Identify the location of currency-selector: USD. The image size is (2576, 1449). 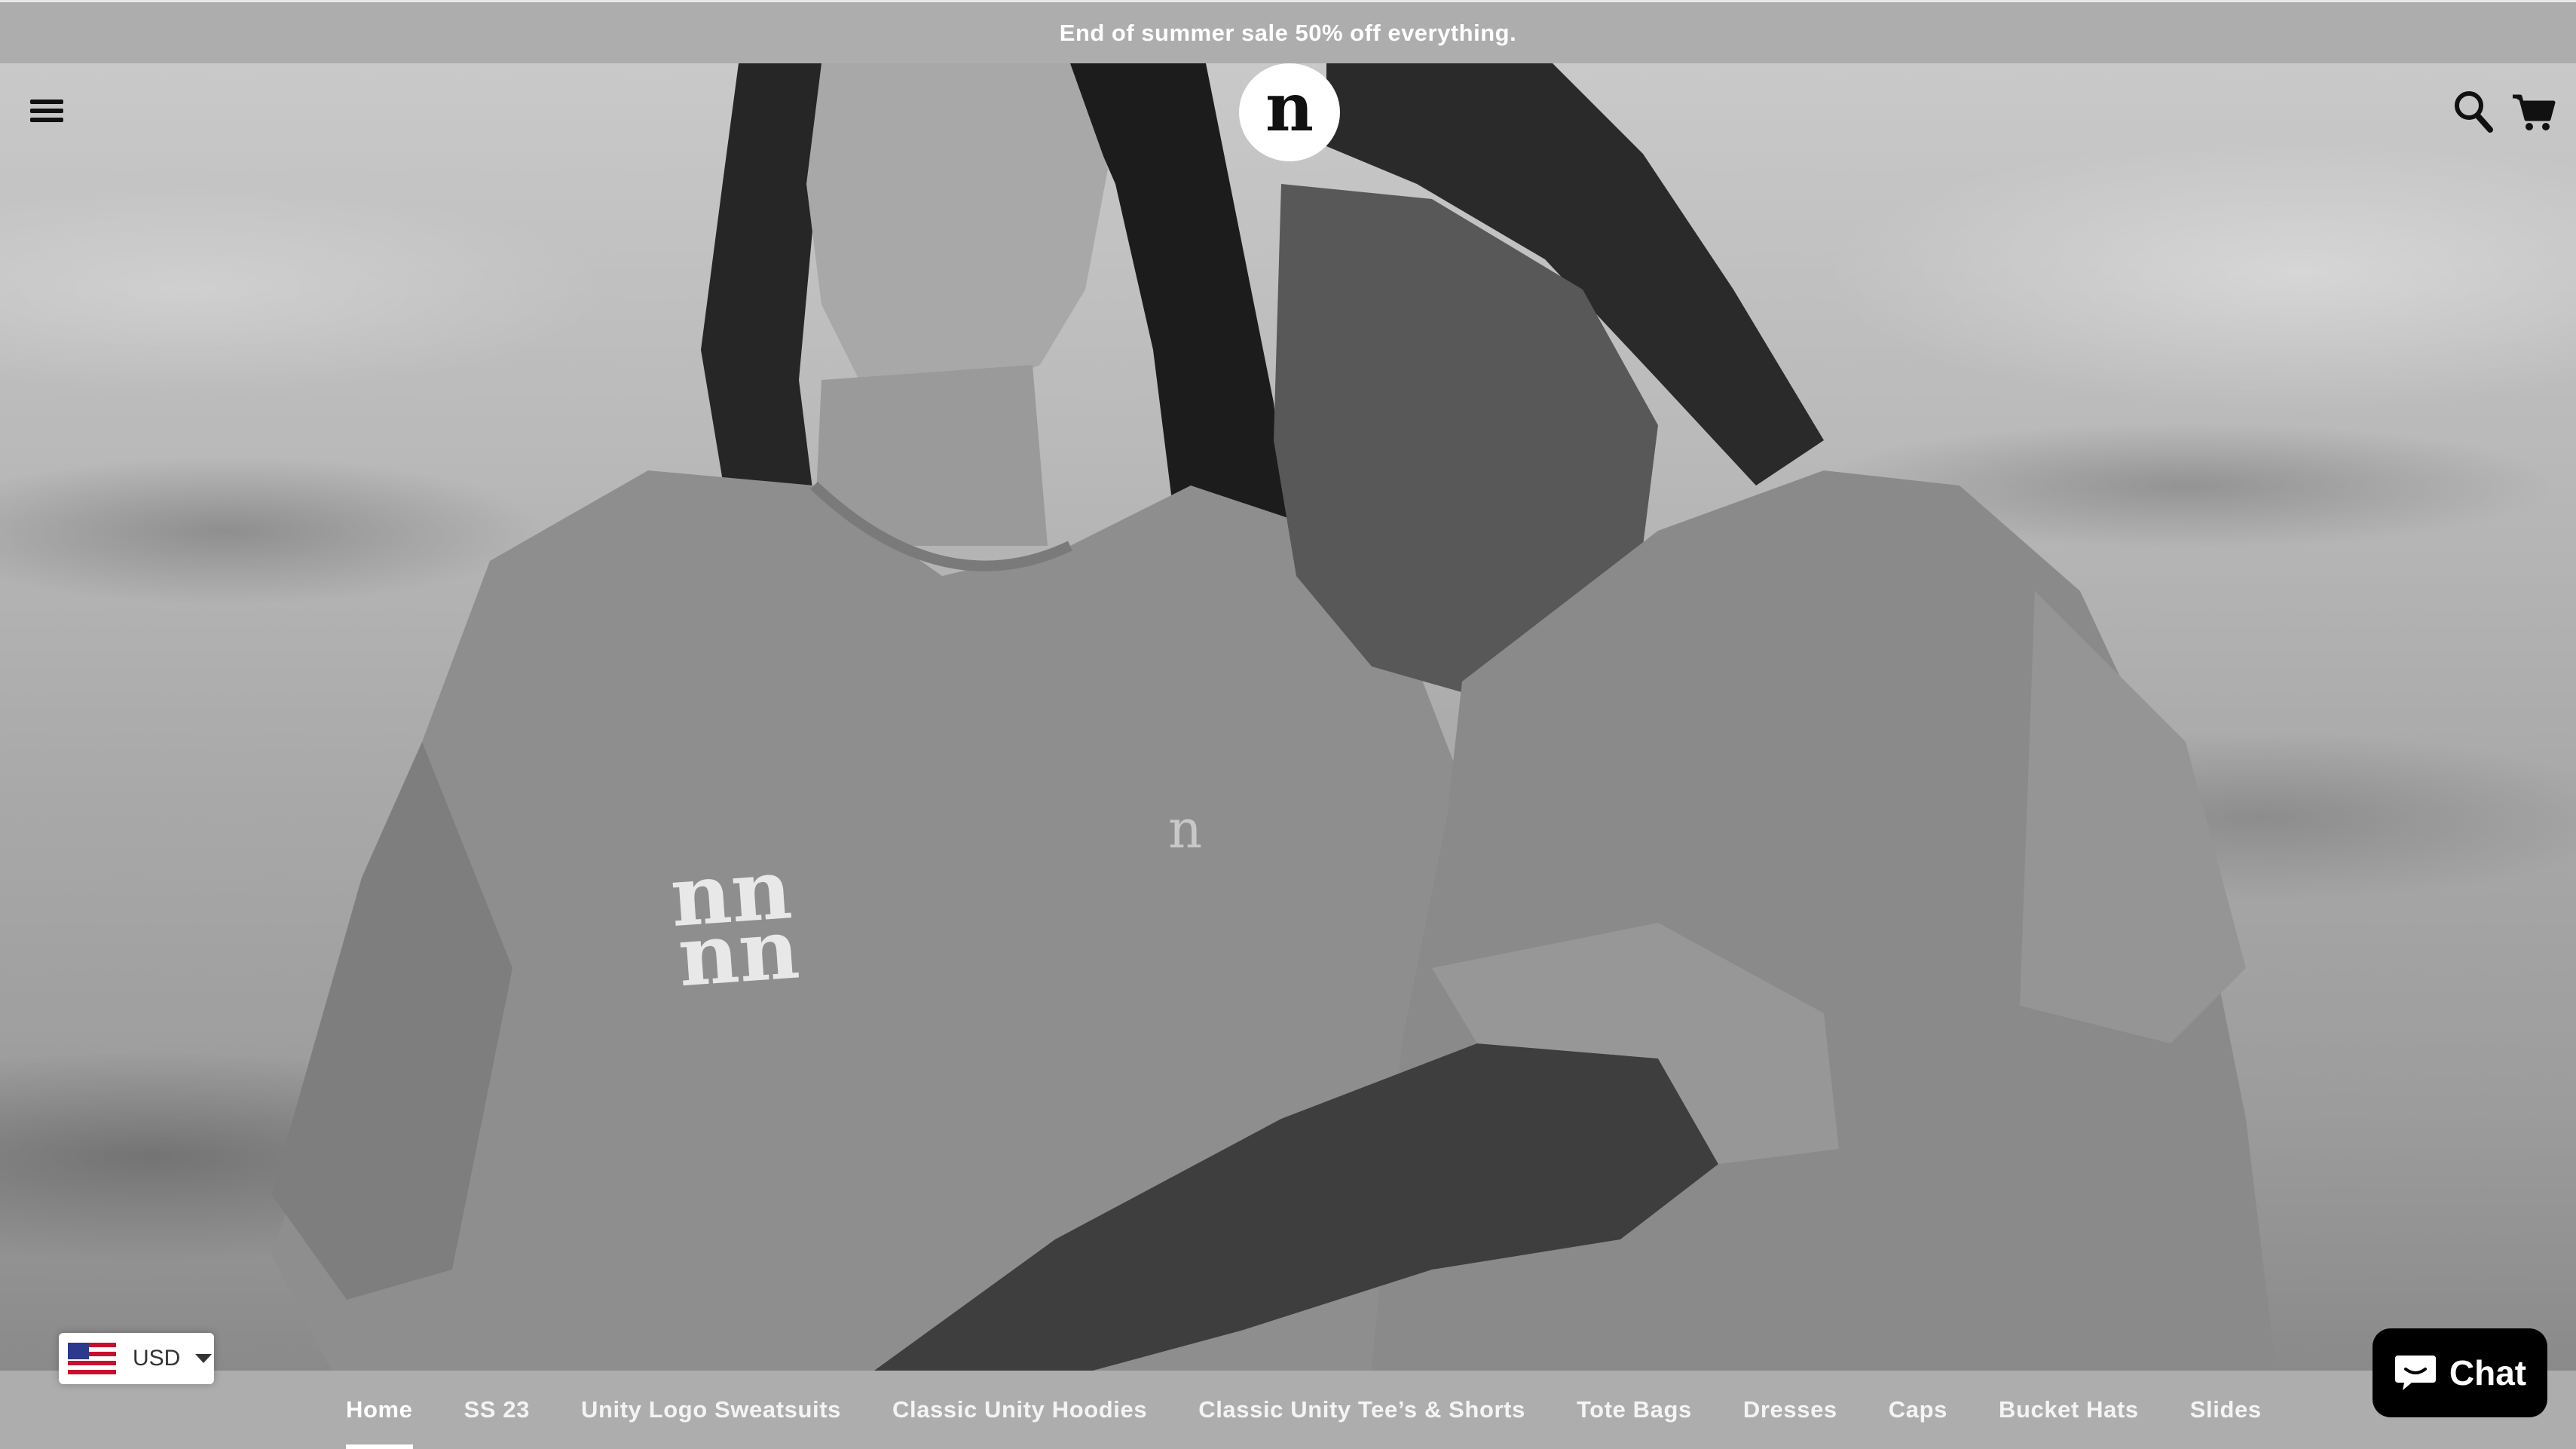
(136, 1359).